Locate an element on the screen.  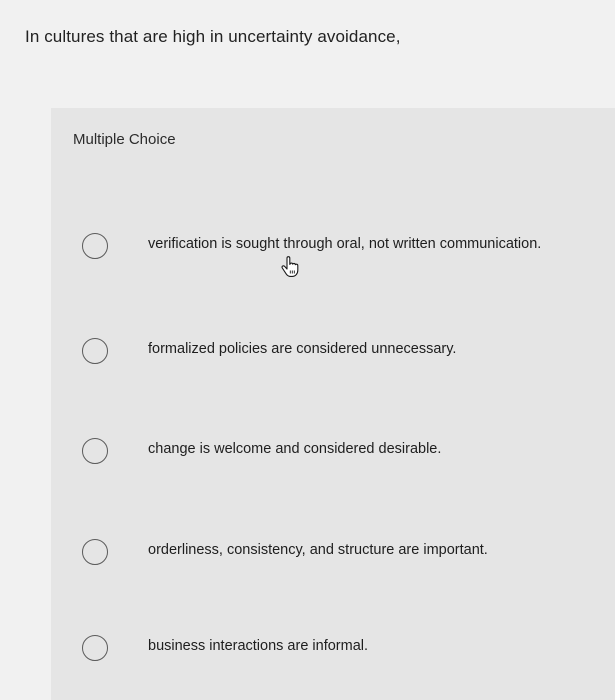
answer-option-label: business interactions are informal. is located at coordinates (258, 646).